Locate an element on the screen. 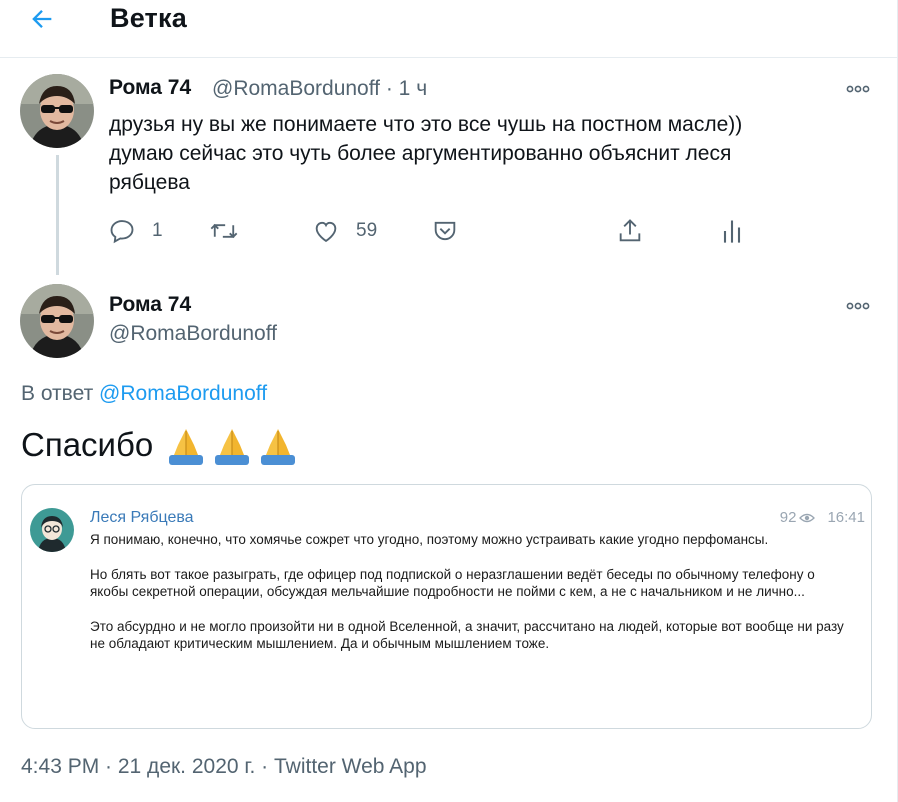 The width and height of the screenshot is (898, 802). embed-author-name: Леся Рябцева is located at coordinates (142, 517).